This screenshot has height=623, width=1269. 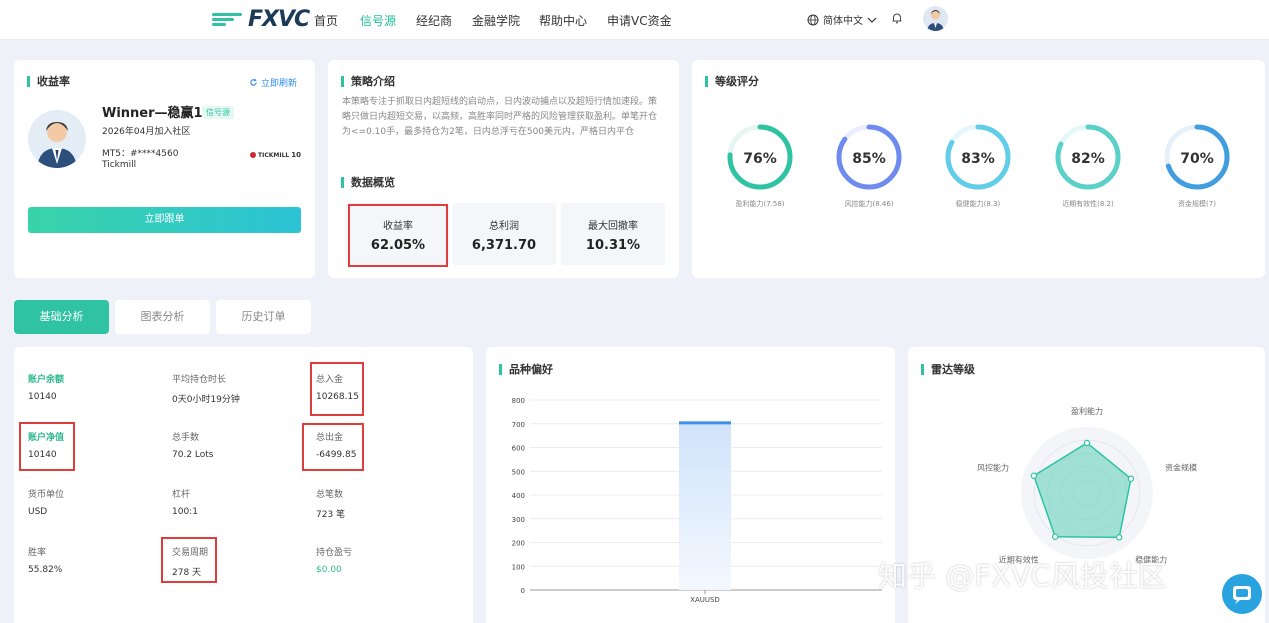 I want to click on radar-axis-label: 风控能力, so click(x=993, y=468).